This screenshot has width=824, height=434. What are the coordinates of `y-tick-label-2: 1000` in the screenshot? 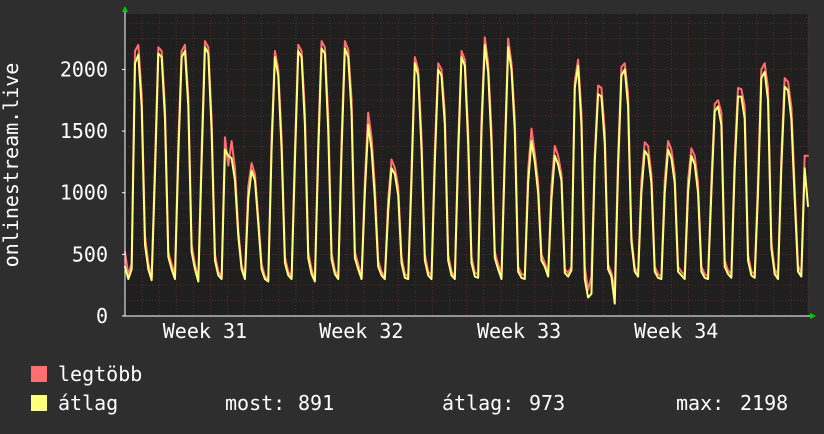 It's located at (84, 193).